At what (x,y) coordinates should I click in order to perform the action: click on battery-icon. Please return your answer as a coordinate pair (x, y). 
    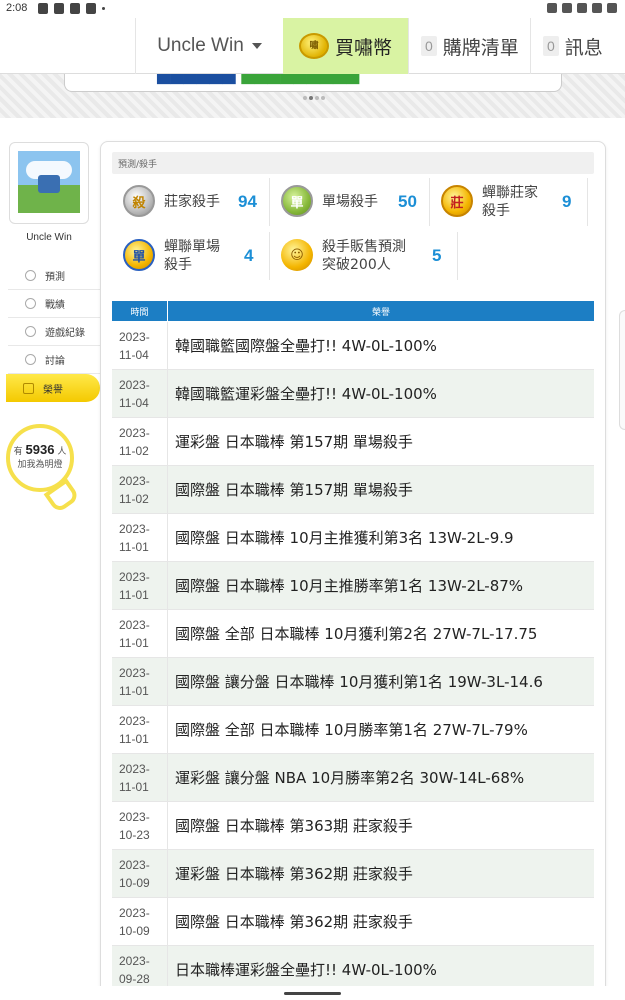
    Looking at the image, I should click on (612, 8).